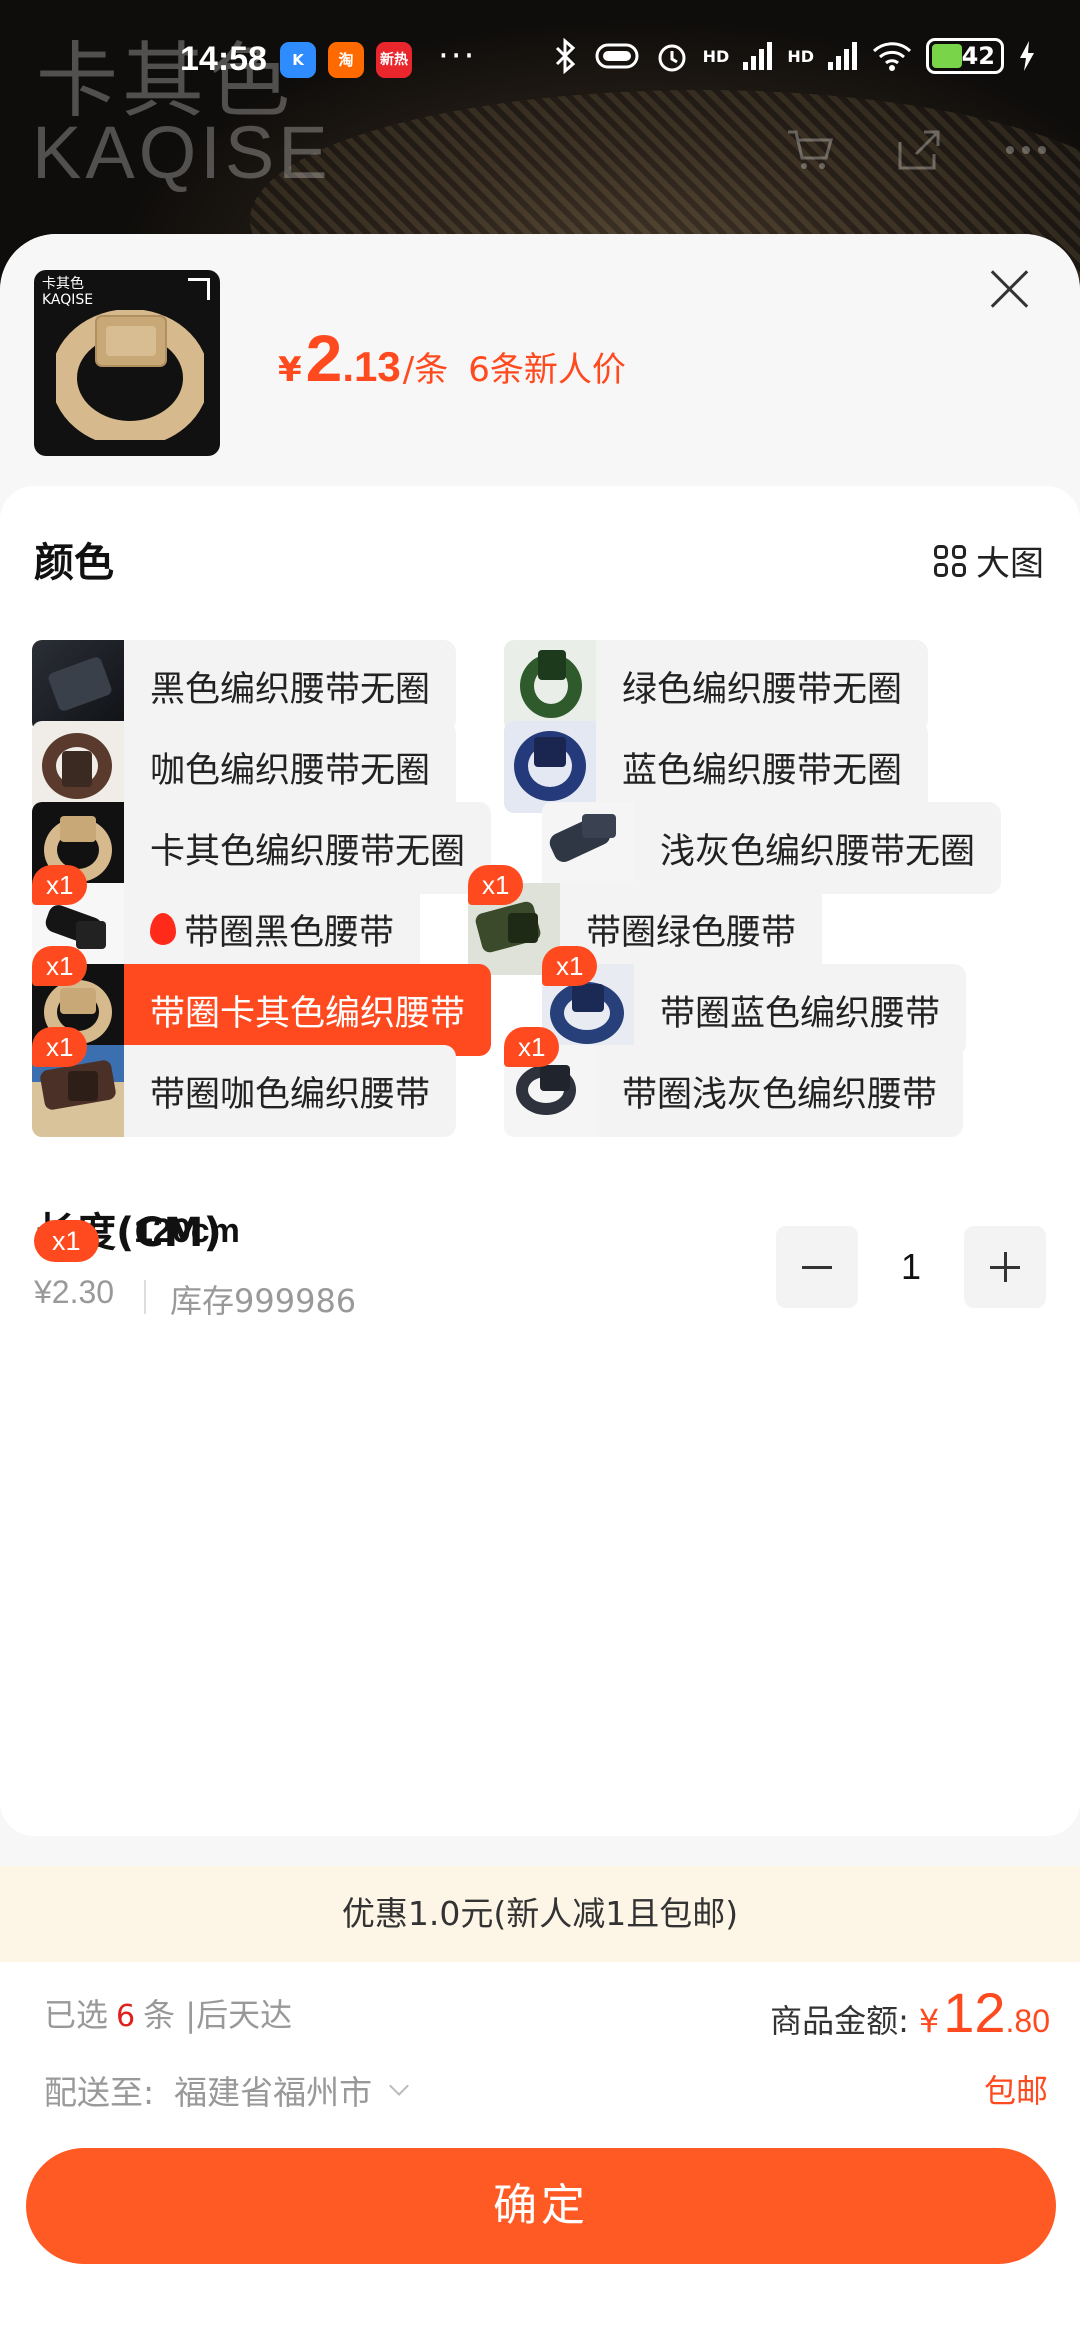  Describe the element at coordinates (617, 56) in the screenshot. I see `vibrate-icon` at that location.